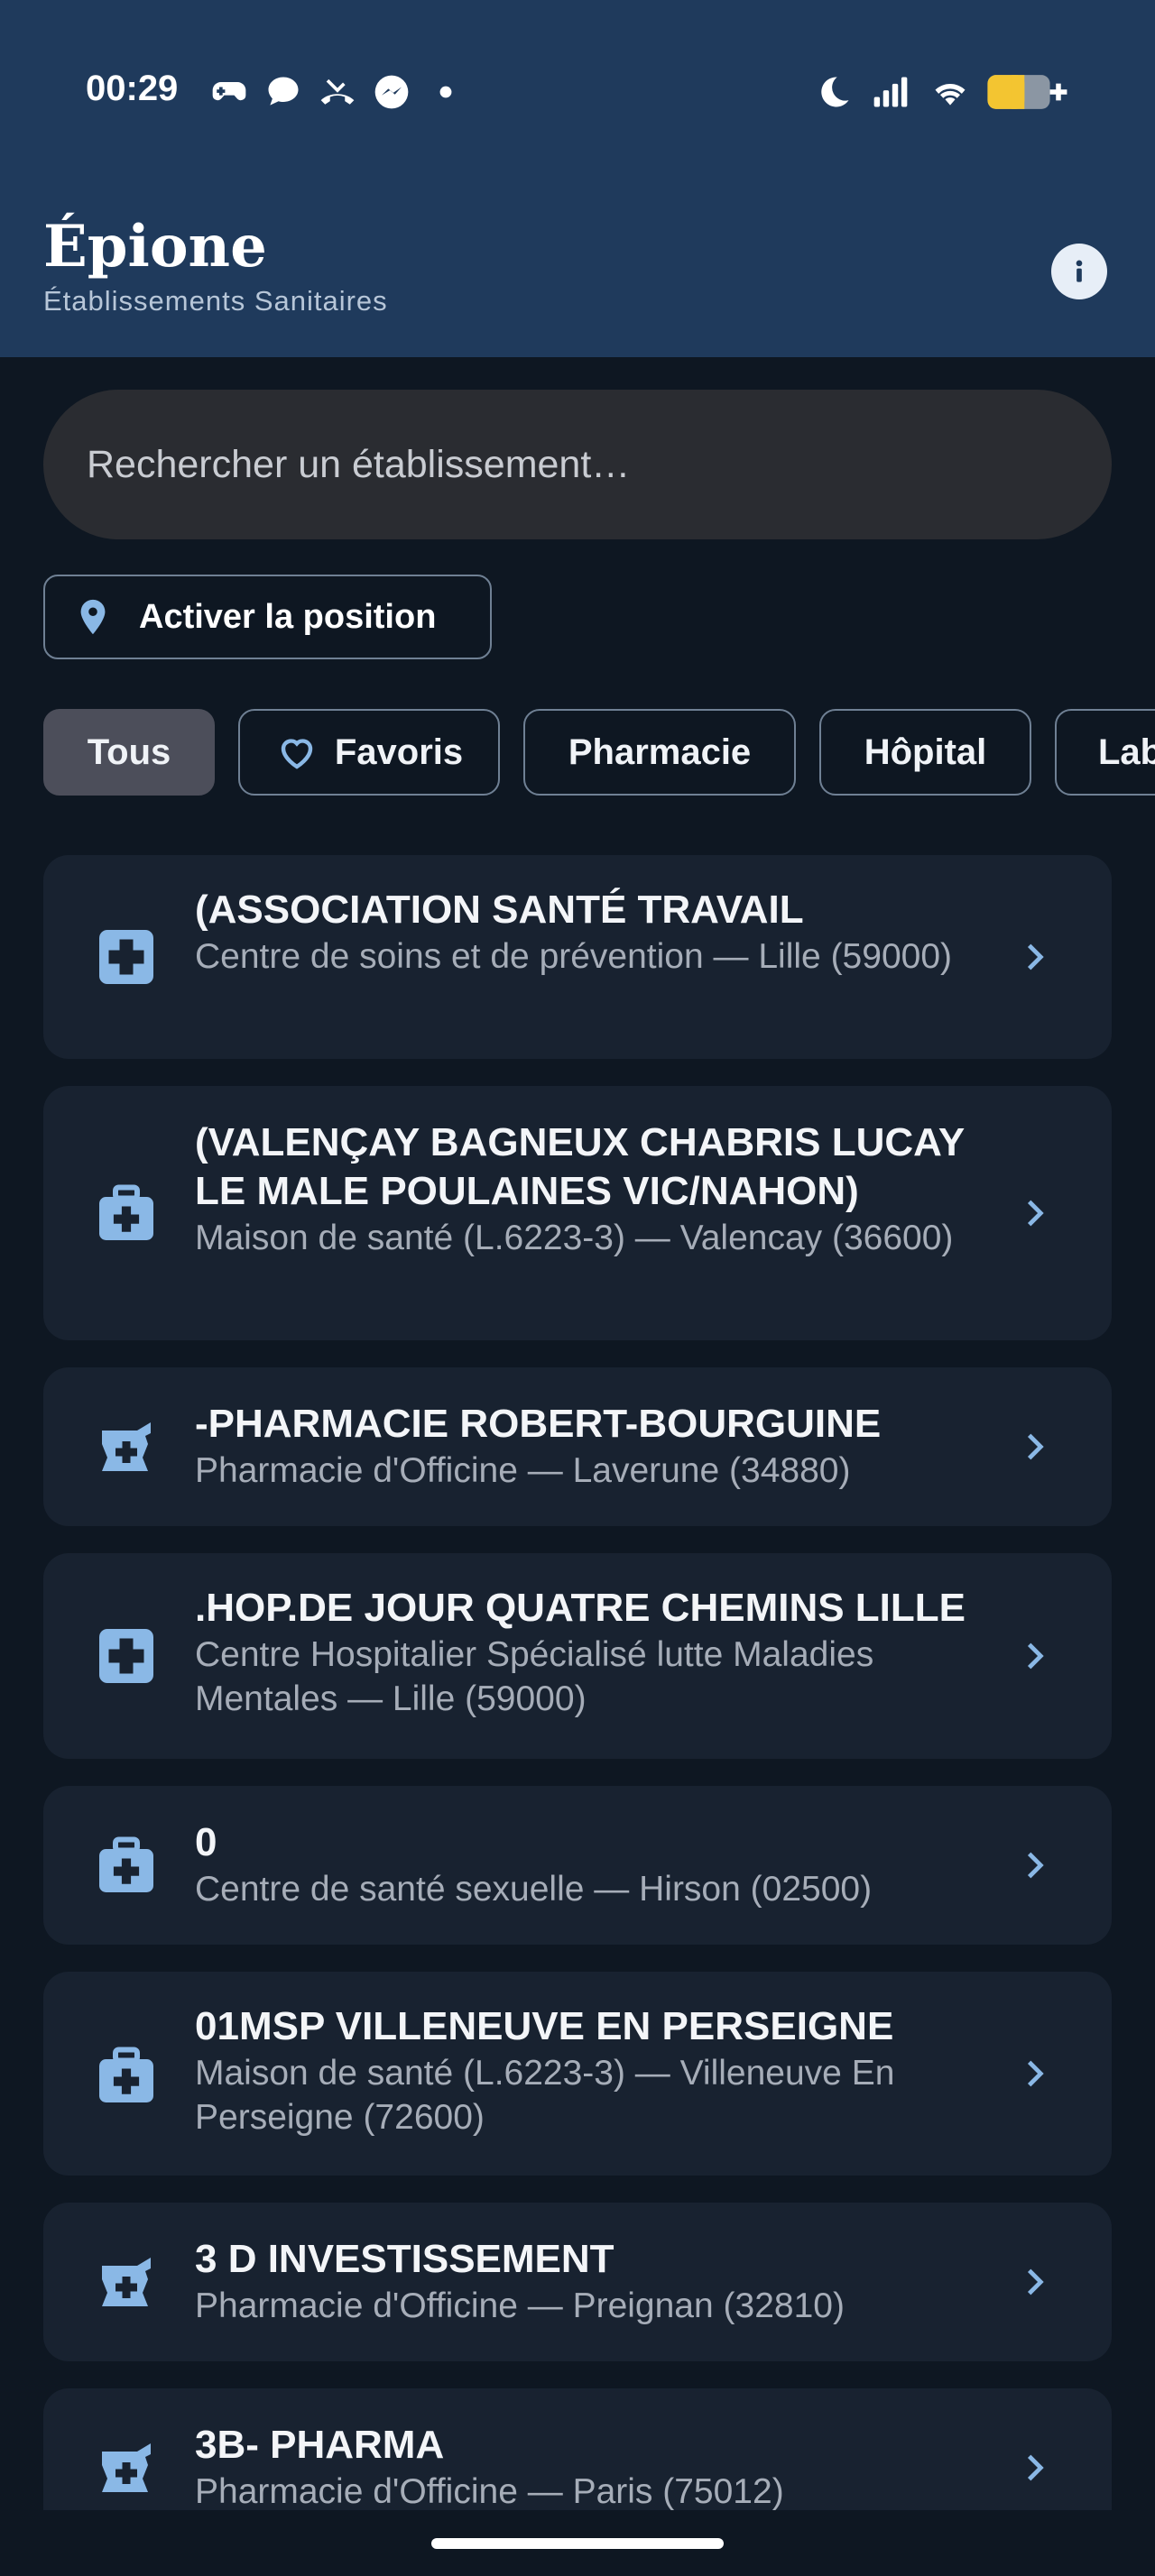 The width and height of the screenshot is (1155, 2576). I want to click on status-system-icons, so click(943, 92).